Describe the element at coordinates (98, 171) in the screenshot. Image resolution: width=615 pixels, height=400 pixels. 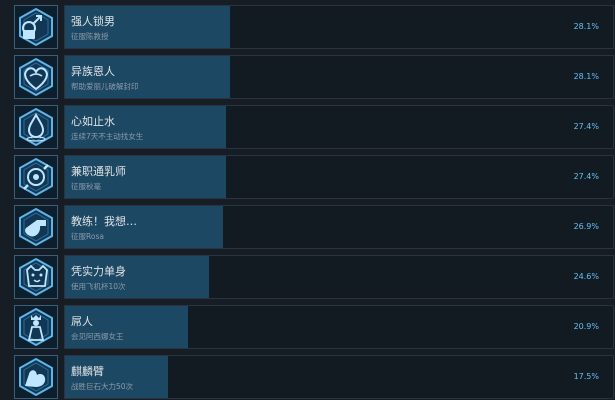
I see `achievement-title: 兼职通乳师` at that location.